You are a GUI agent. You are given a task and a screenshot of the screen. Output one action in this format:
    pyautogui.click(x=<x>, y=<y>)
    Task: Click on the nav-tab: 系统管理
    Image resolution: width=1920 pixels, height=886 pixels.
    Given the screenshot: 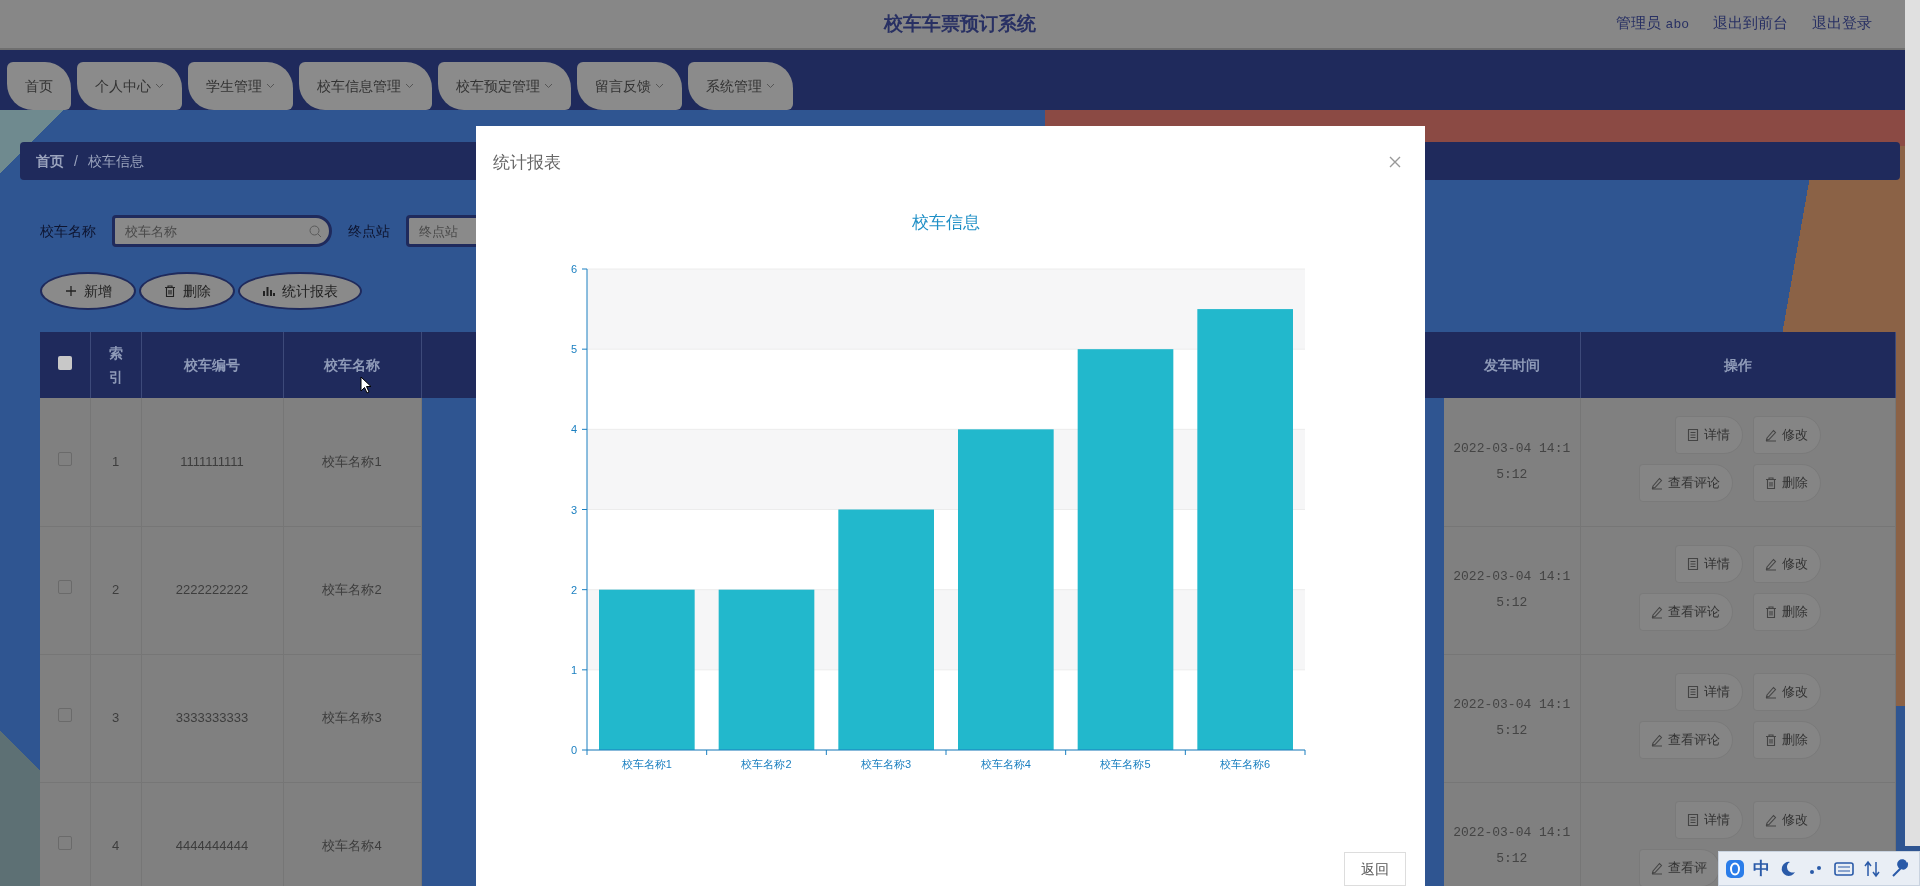 What is the action you would take?
    pyautogui.click(x=740, y=86)
    